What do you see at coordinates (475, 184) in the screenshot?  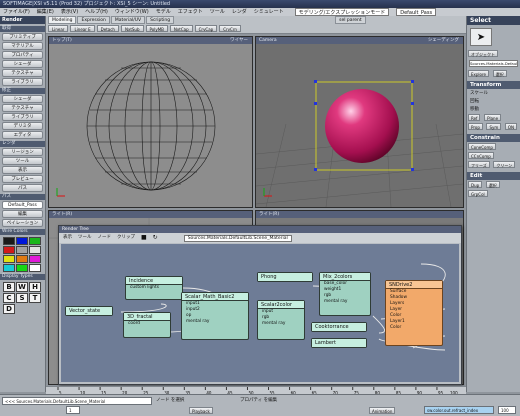 I see `dup-button: Dup` at bounding box center [475, 184].